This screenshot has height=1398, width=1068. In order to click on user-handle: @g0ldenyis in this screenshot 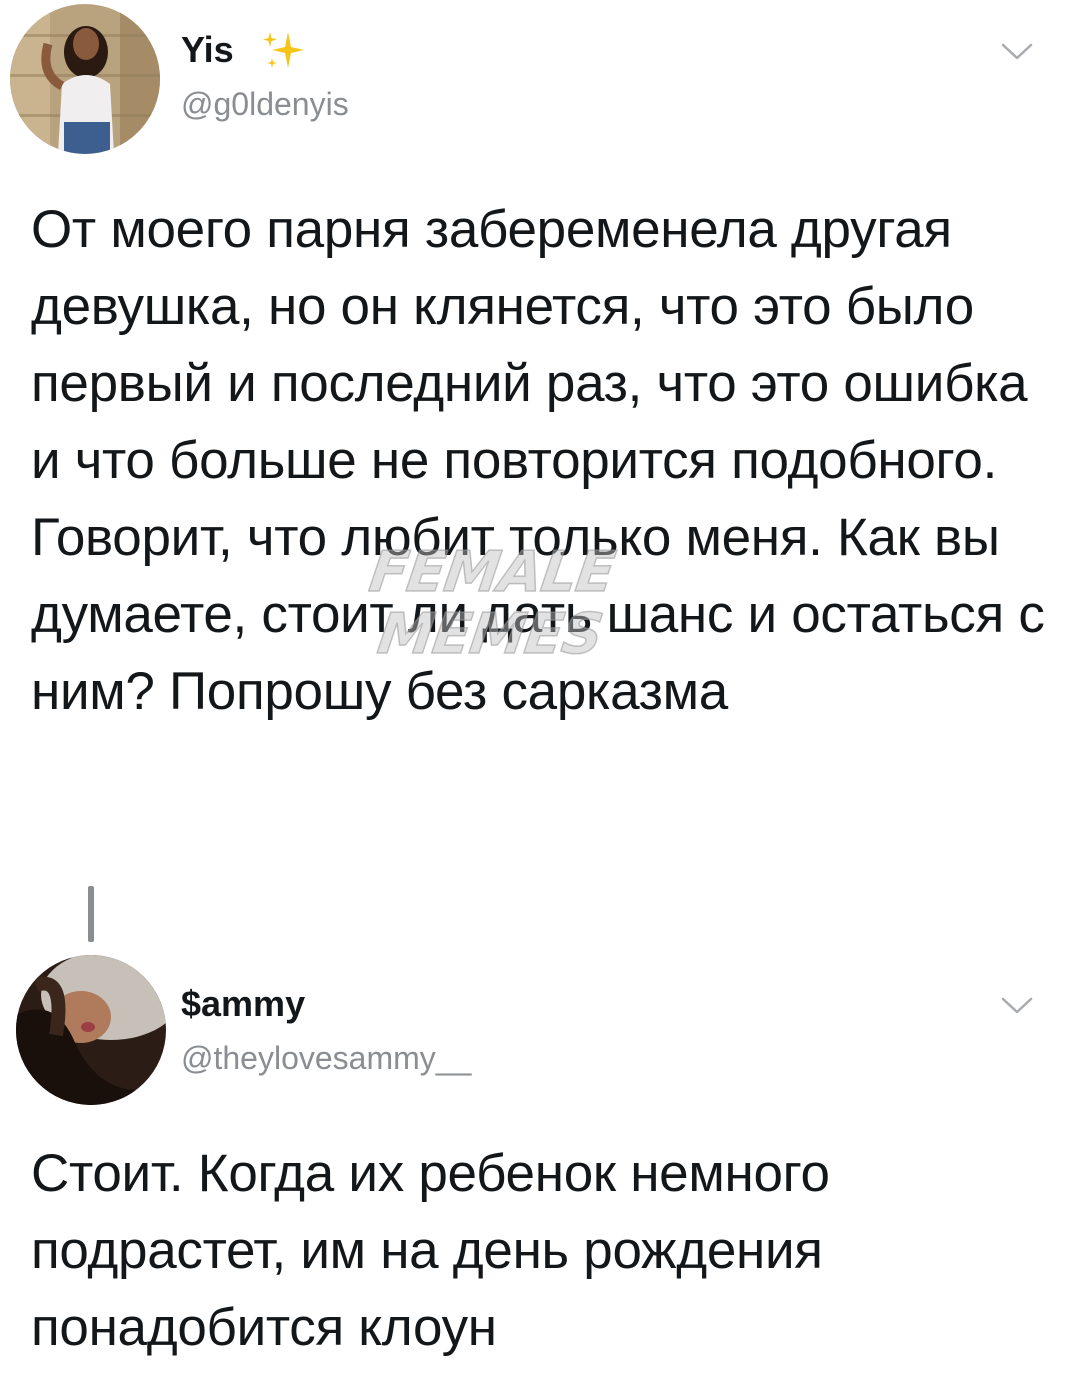, I will do `click(265, 104)`.